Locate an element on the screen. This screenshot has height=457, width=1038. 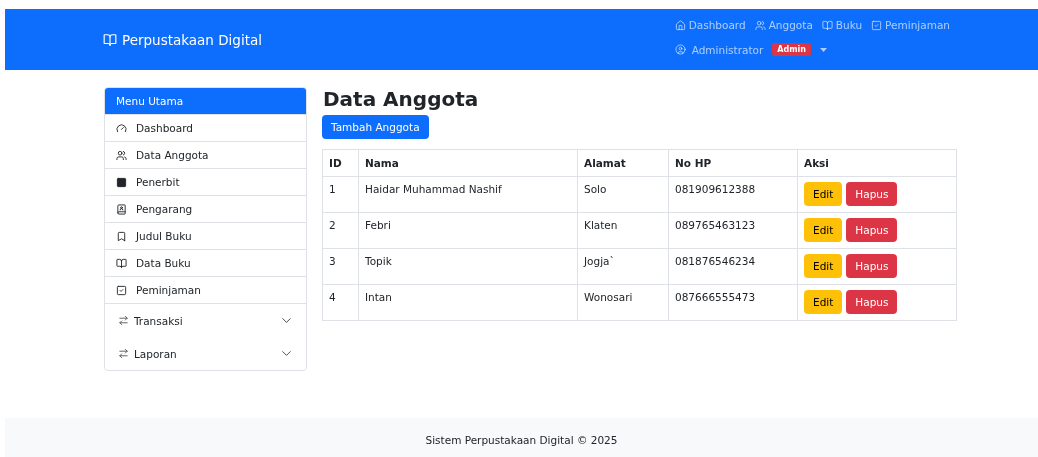
sidebar-item: Data Buku is located at coordinates (205, 262).